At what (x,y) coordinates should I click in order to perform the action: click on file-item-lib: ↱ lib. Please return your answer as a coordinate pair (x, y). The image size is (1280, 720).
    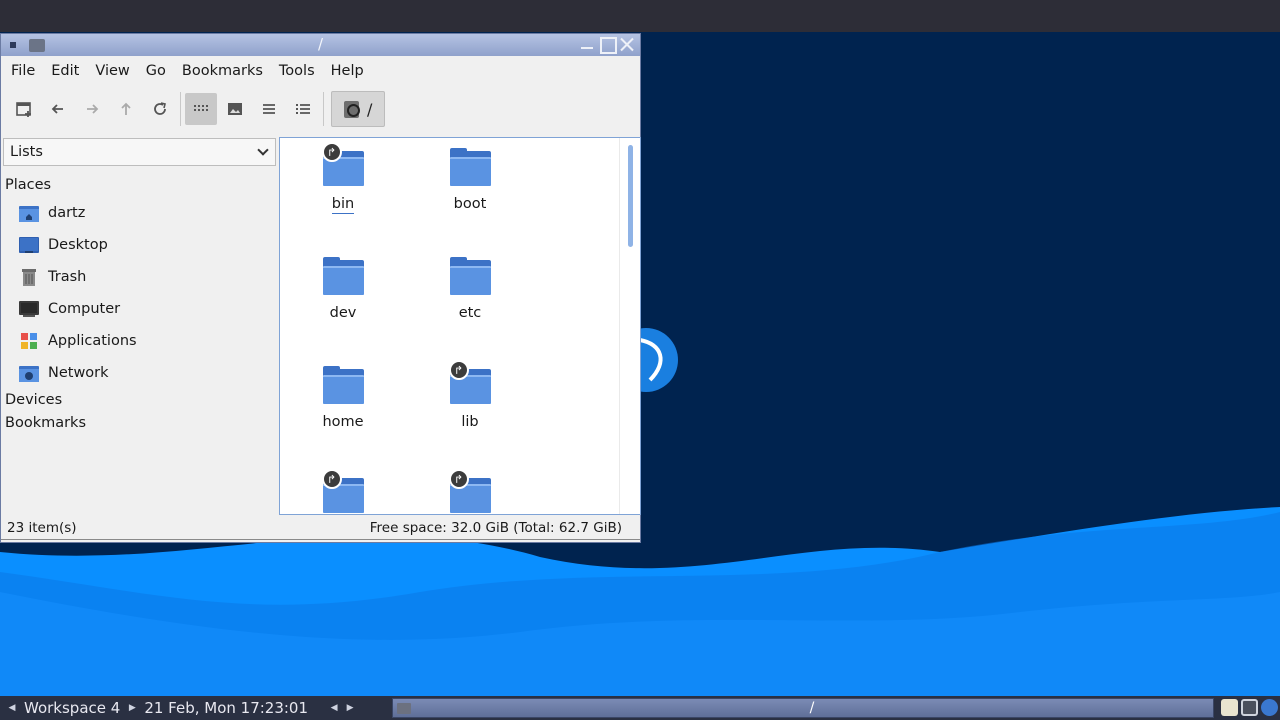
    Looking at the image, I should click on (470, 395).